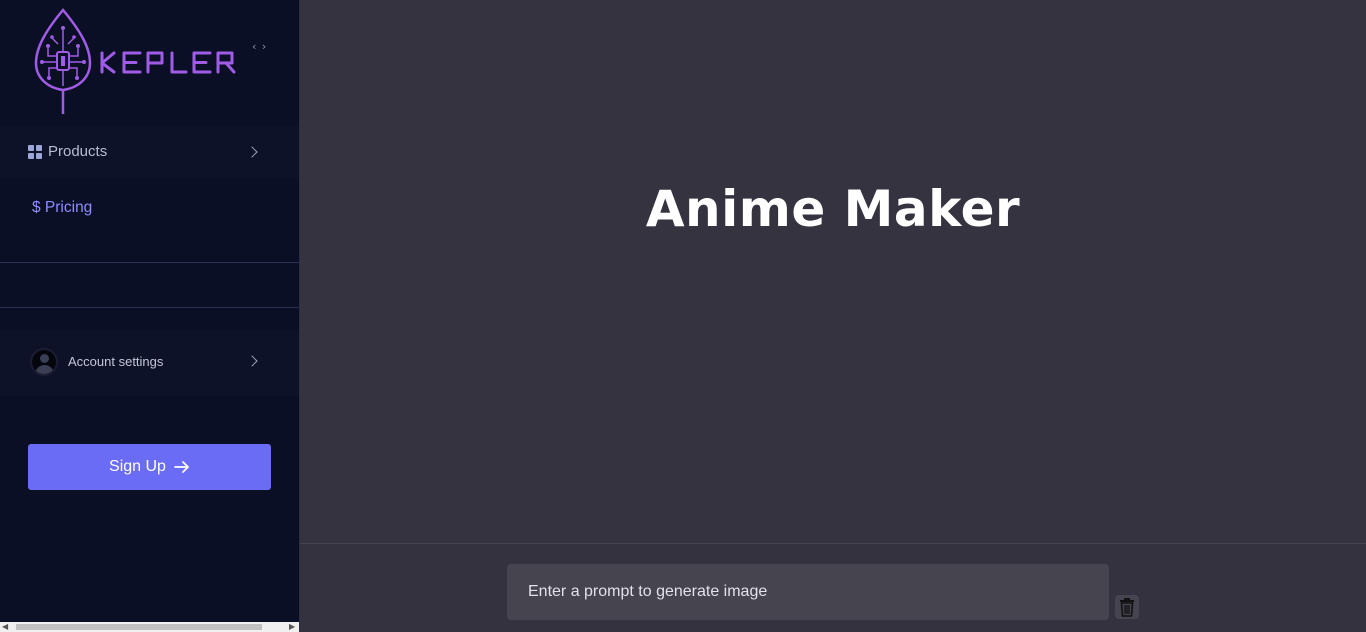 The image size is (1366, 632). What do you see at coordinates (292, 627) in the screenshot?
I see `scroll-right-icon: ▶` at bounding box center [292, 627].